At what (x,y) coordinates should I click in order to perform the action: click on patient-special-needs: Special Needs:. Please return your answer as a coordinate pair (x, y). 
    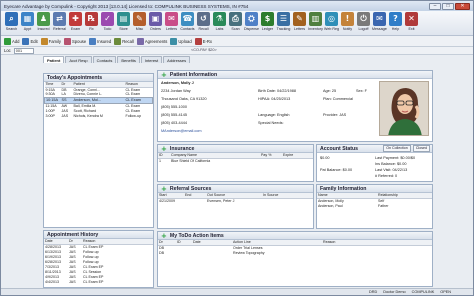
    Looking at the image, I should click on (271, 123).